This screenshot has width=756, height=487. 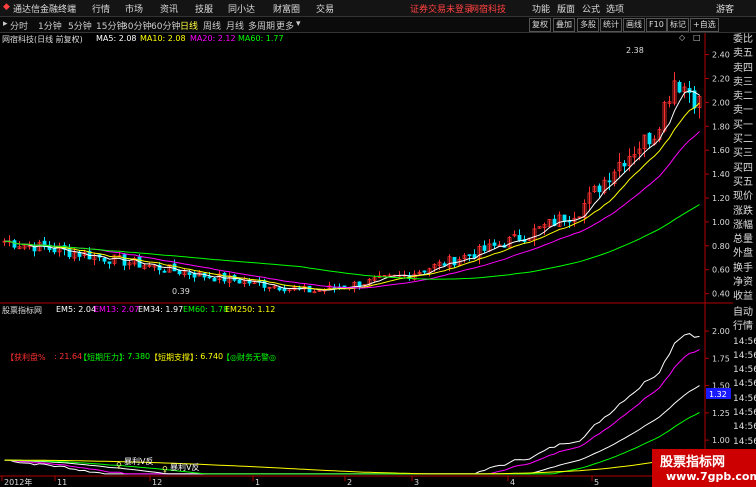 What do you see at coordinates (744, 126) in the screenshot?
I see `side-item-bid1: 买一` at bounding box center [744, 126].